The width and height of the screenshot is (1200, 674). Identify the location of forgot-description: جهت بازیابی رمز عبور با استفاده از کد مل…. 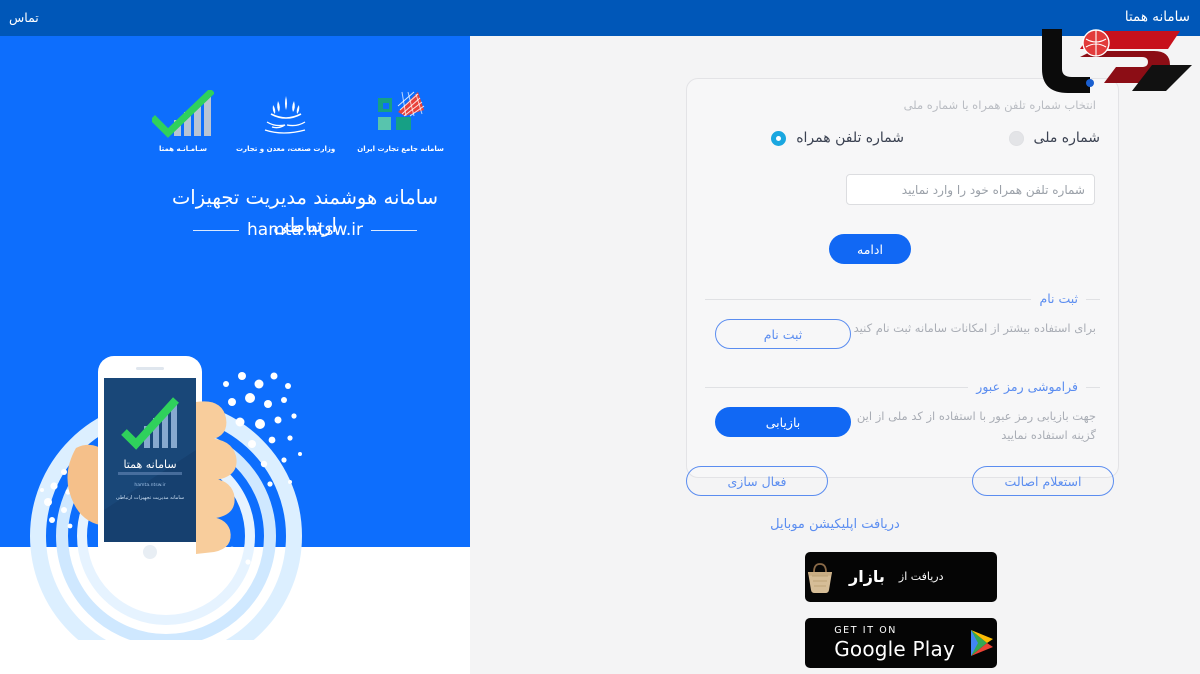
(976, 425).